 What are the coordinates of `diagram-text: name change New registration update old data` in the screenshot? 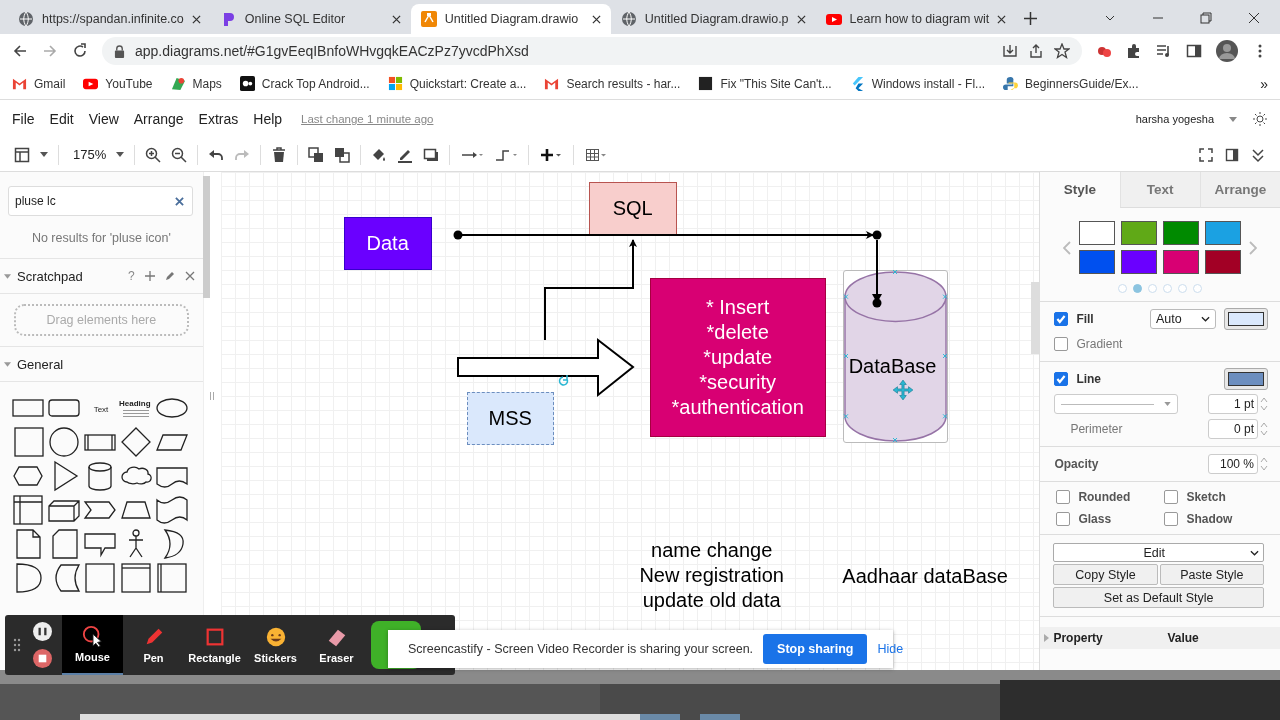 It's located at (711, 575).